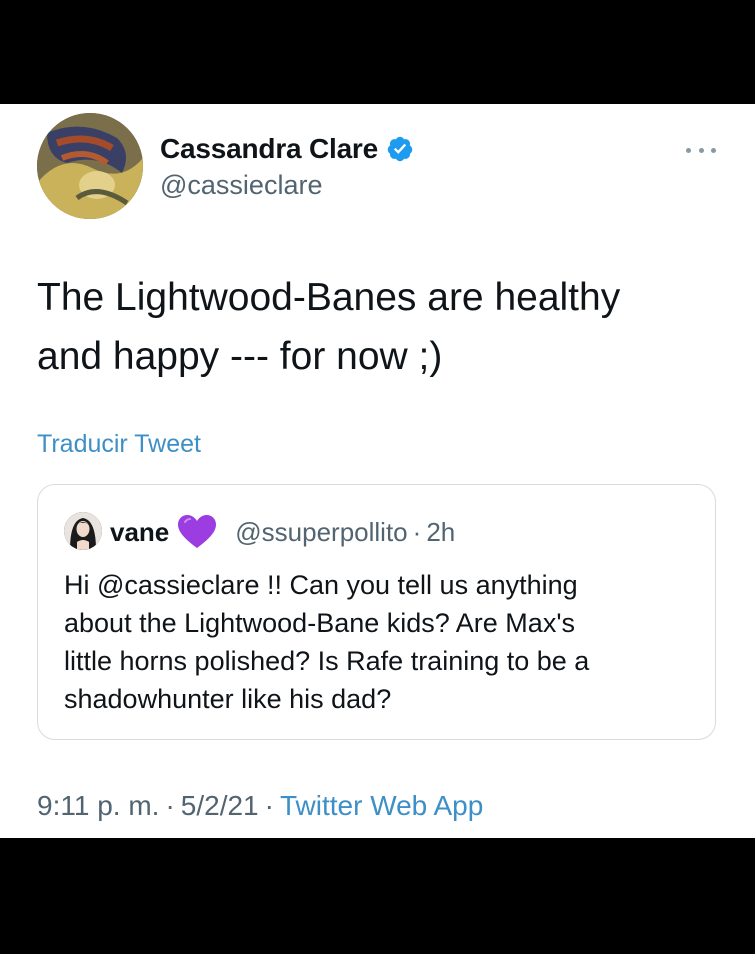 This screenshot has width=755, height=954. I want to click on quoted-author-avatar, so click(83, 531).